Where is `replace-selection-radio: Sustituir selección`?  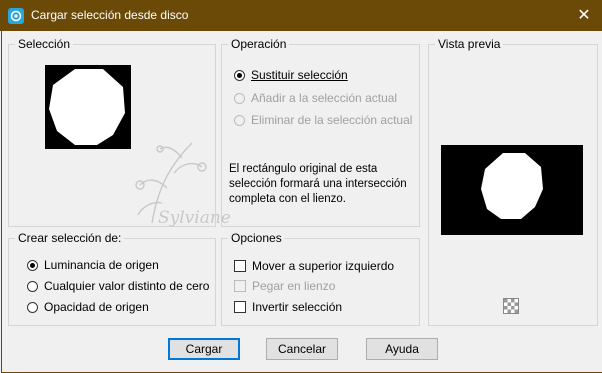 replace-selection-radio: Sustituir selección is located at coordinates (291, 75).